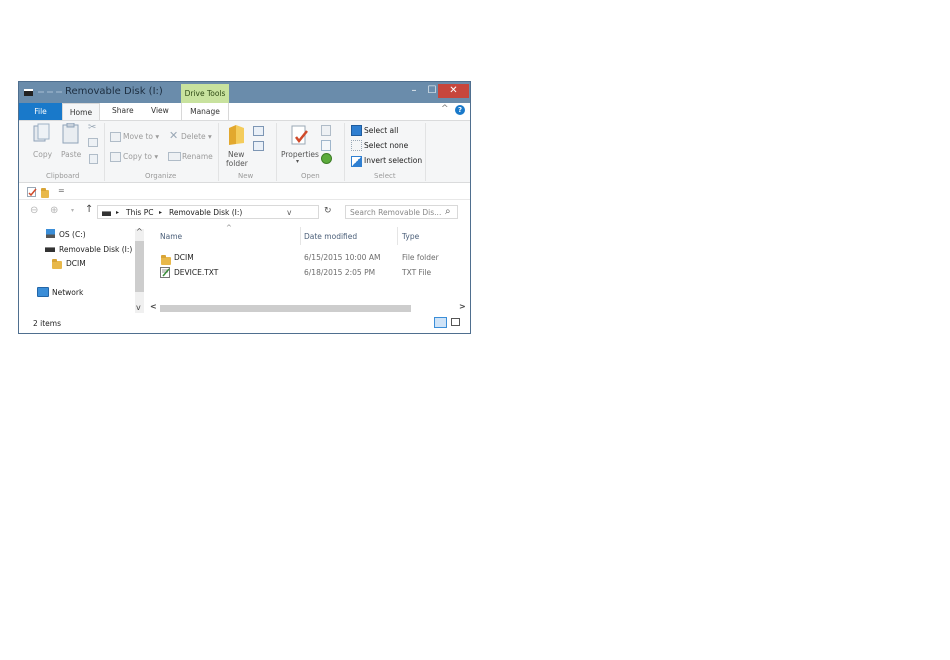 This screenshot has height=660, width=950. What do you see at coordinates (244, 111) in the screenshot?
I see `ribbon-tab-bar: File Home Share View Manage ^ ?` at bounding box center [244, 111].